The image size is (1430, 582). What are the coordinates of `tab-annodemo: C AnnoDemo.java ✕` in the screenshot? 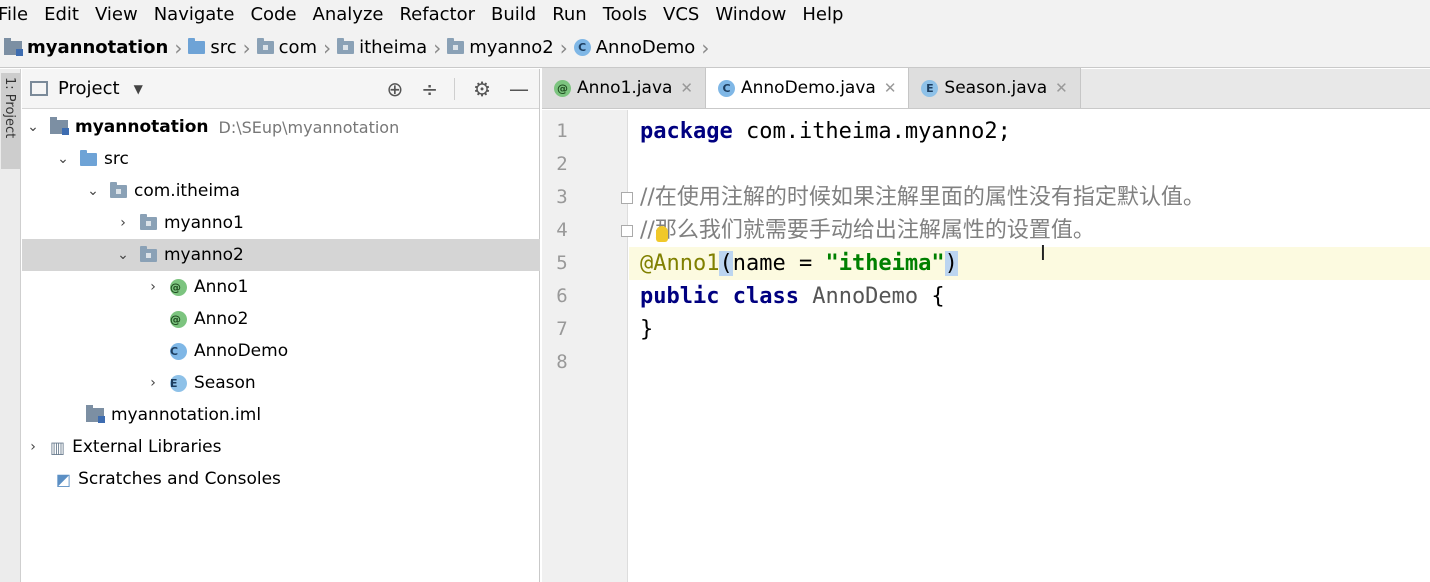 It's located at (808, 88).